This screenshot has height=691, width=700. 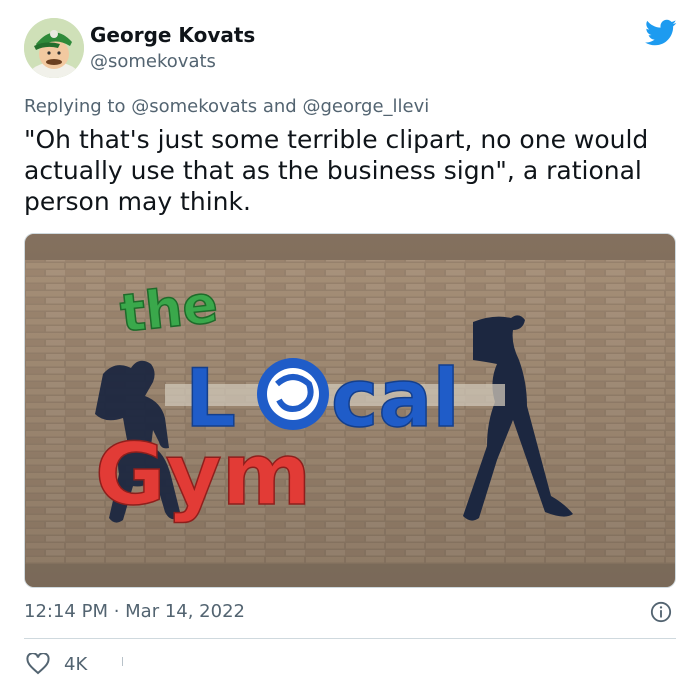 What do you see at coordinates (122, 661) in the screenshot?
I see `action-separator` at bounding box center [122, 661].